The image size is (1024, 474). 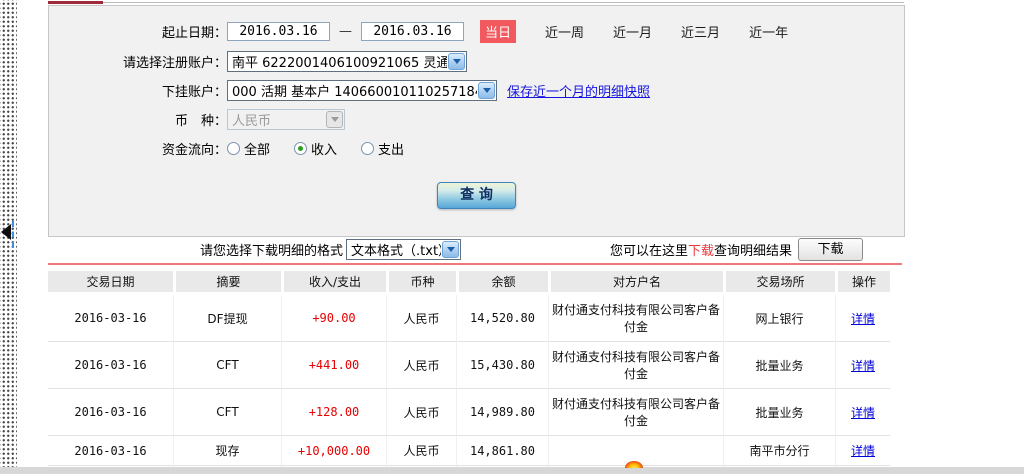 What do you see at coordinates (502, 283) in the screenshot?
I see `col-header-balance: 余额` at bounding box center [502, 283].